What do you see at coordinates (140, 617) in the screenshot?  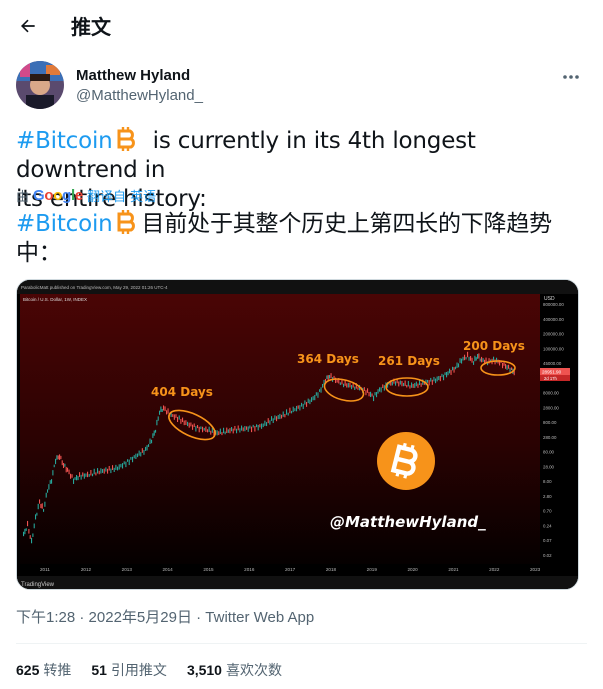 I see `tweet-date: 2022年5月29日` at bounding box center [140, 617].